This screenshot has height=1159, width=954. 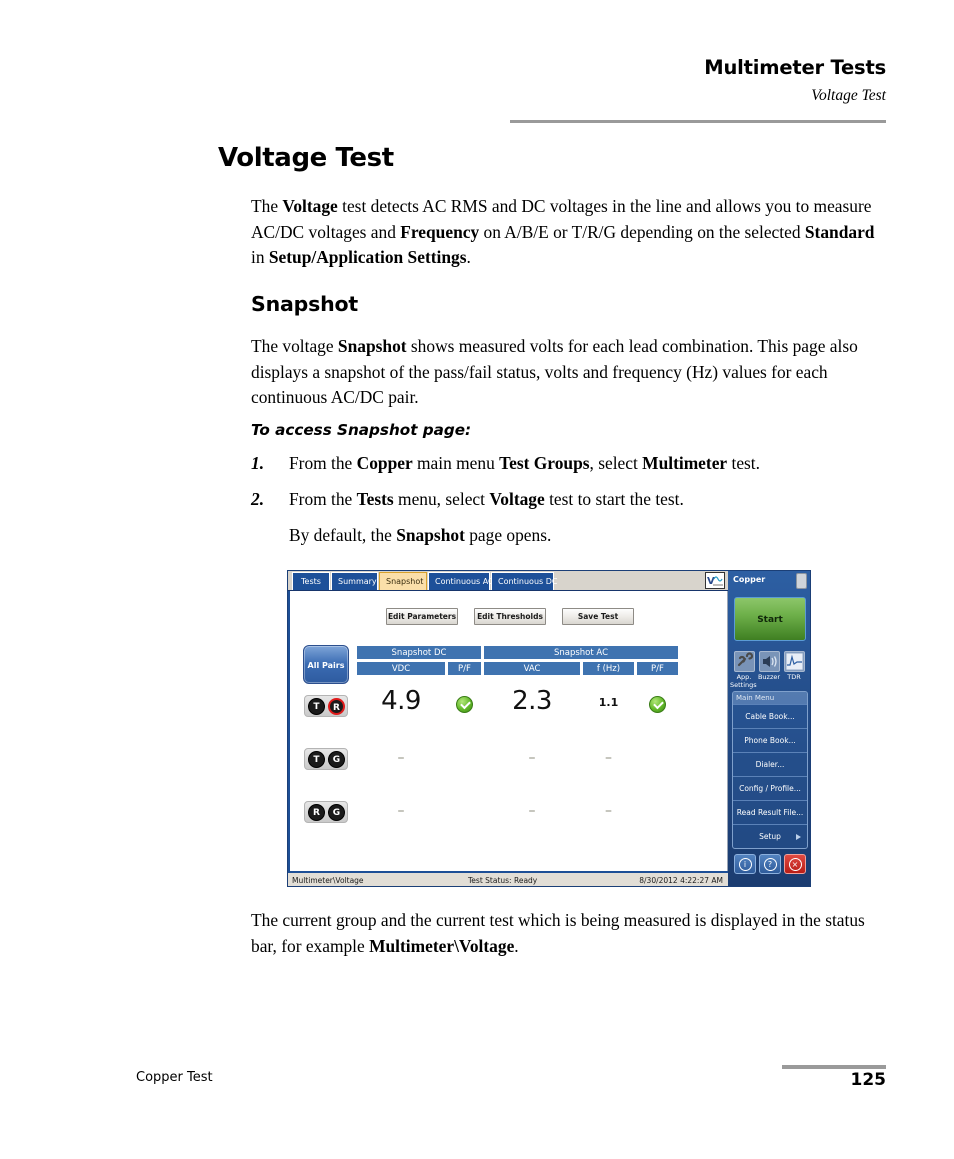 What do you see at coordinates (354, 581) in the screenshot?
I see `tab-summary: Summary` at bounding box center [354, 581].